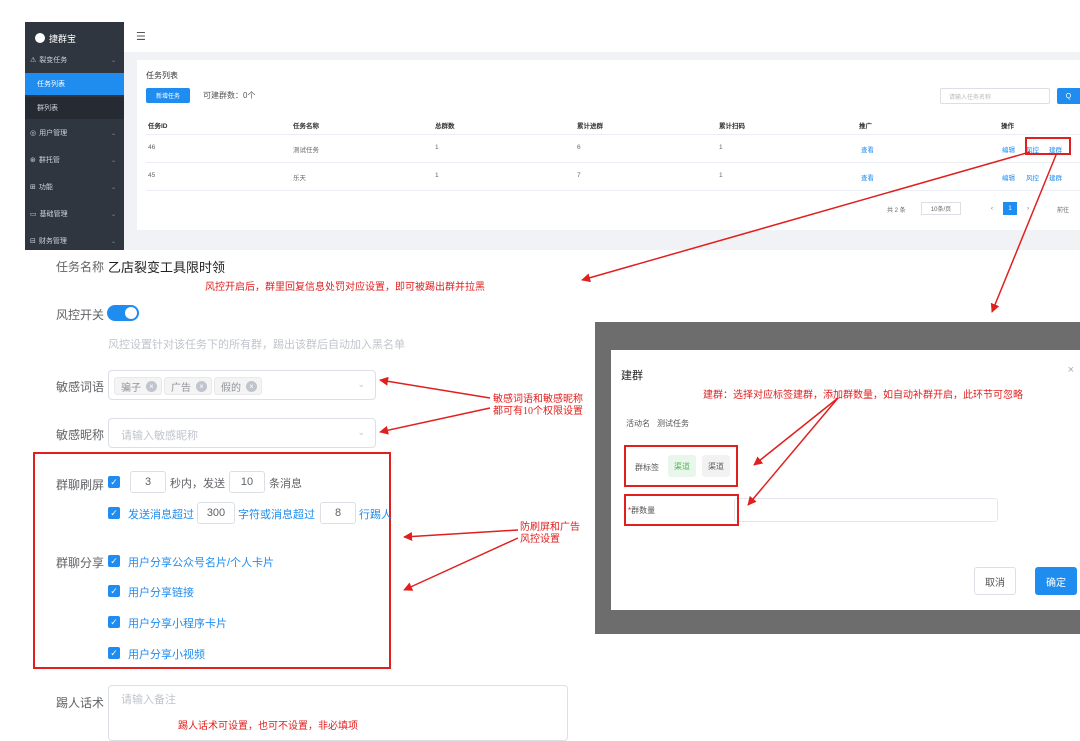  Describe the element at coordinates (40, 38) in the screenshot. I see `logo-icon` at that location.